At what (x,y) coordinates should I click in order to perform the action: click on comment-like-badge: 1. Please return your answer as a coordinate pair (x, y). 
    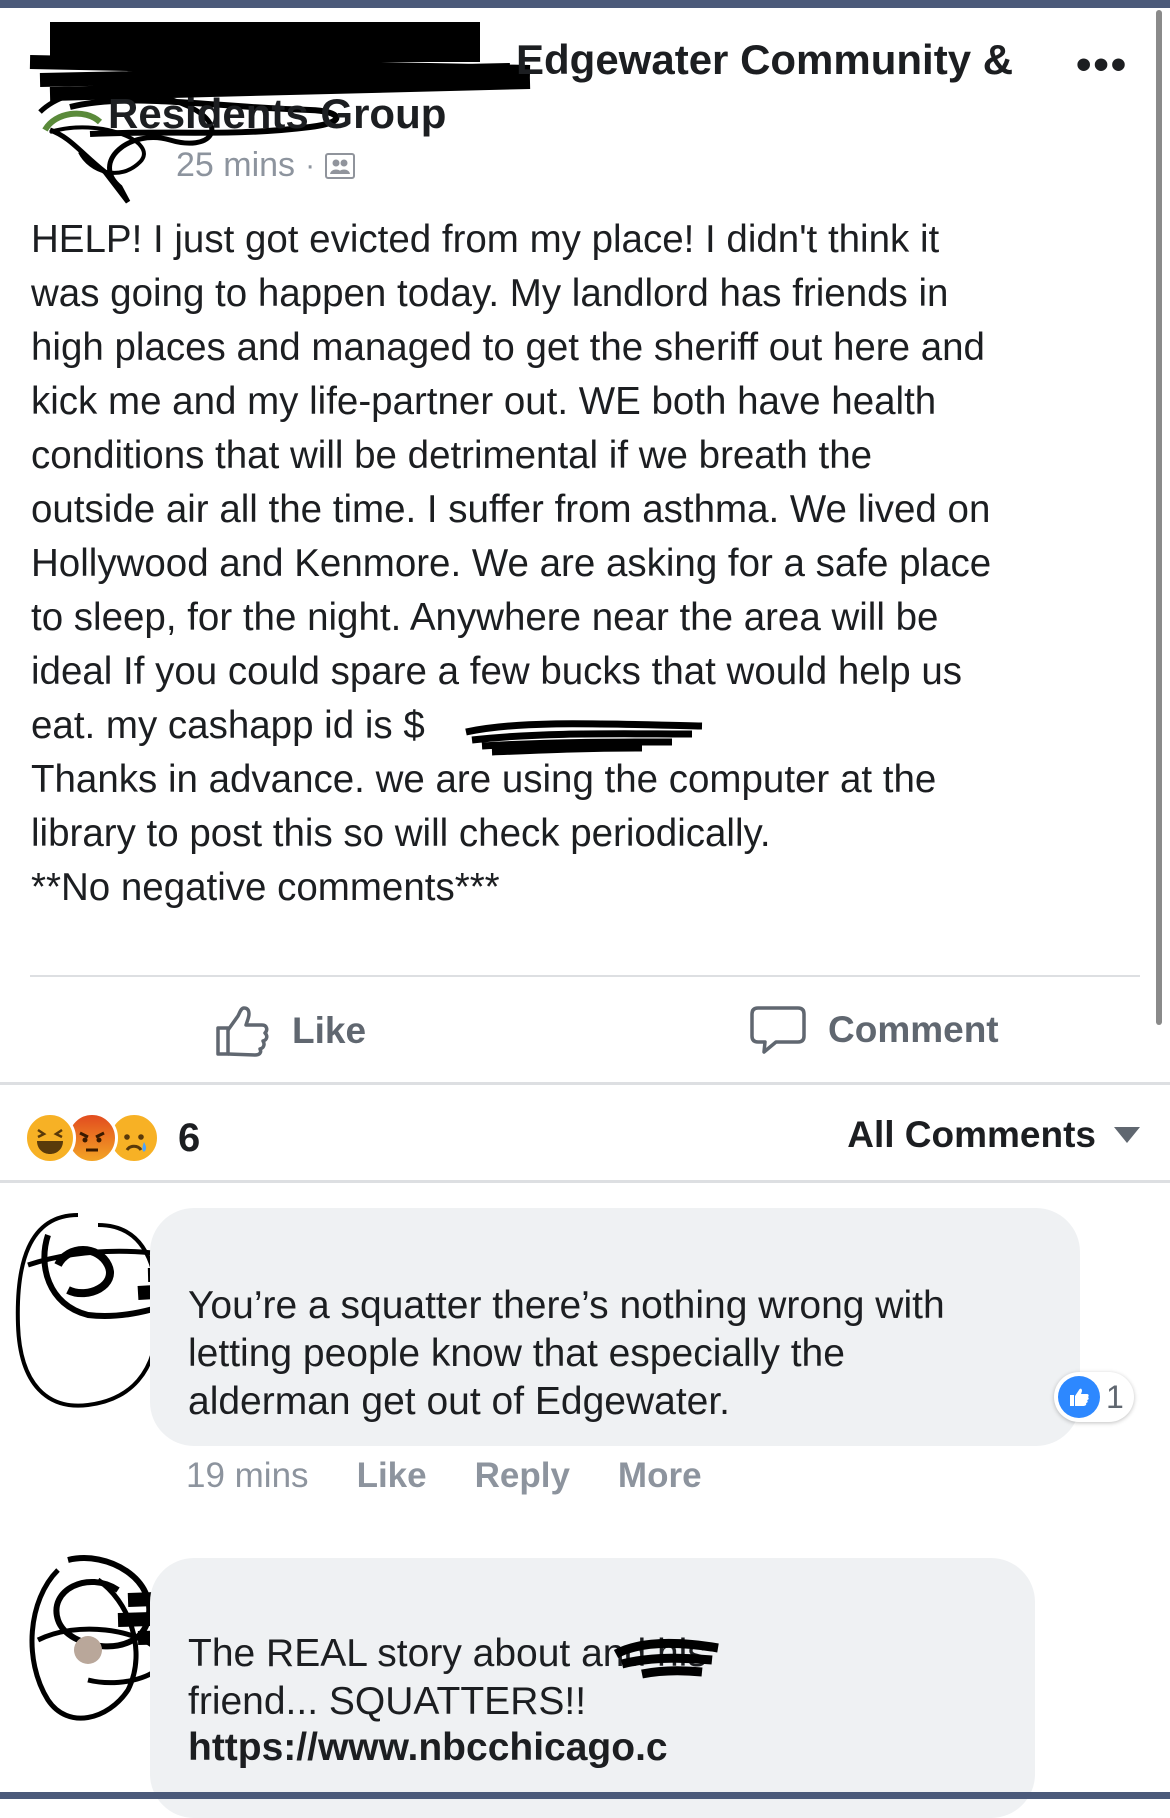
    Looking at the image, I should click on (1094, 1397).